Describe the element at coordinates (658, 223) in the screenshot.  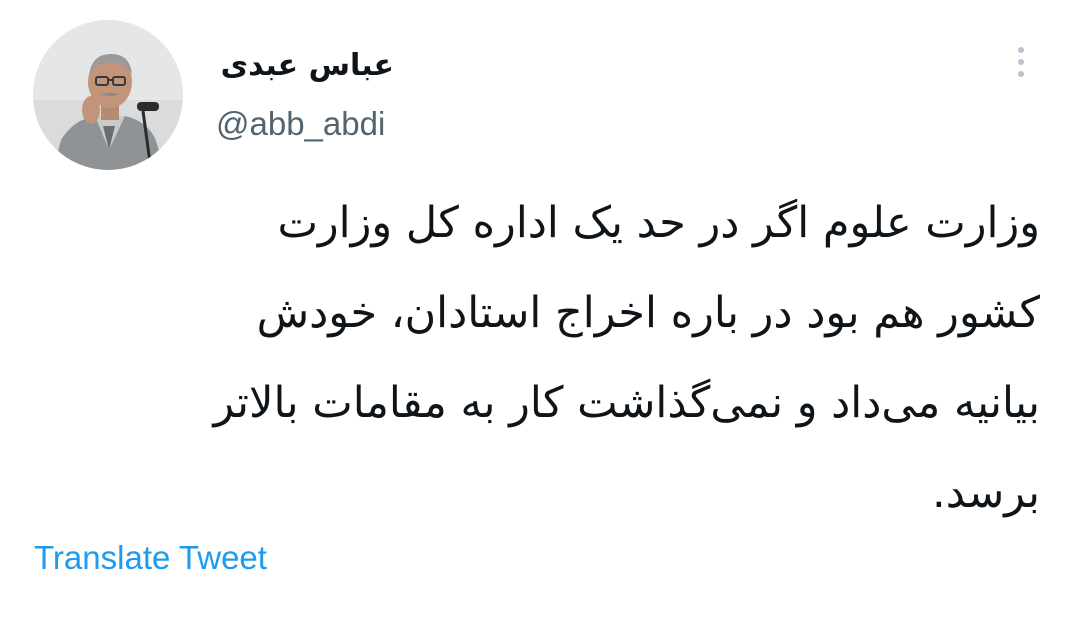
I see `tweet-text-line: وزارت علوم اگر در حد یک اداره کل وزارت` at that location.